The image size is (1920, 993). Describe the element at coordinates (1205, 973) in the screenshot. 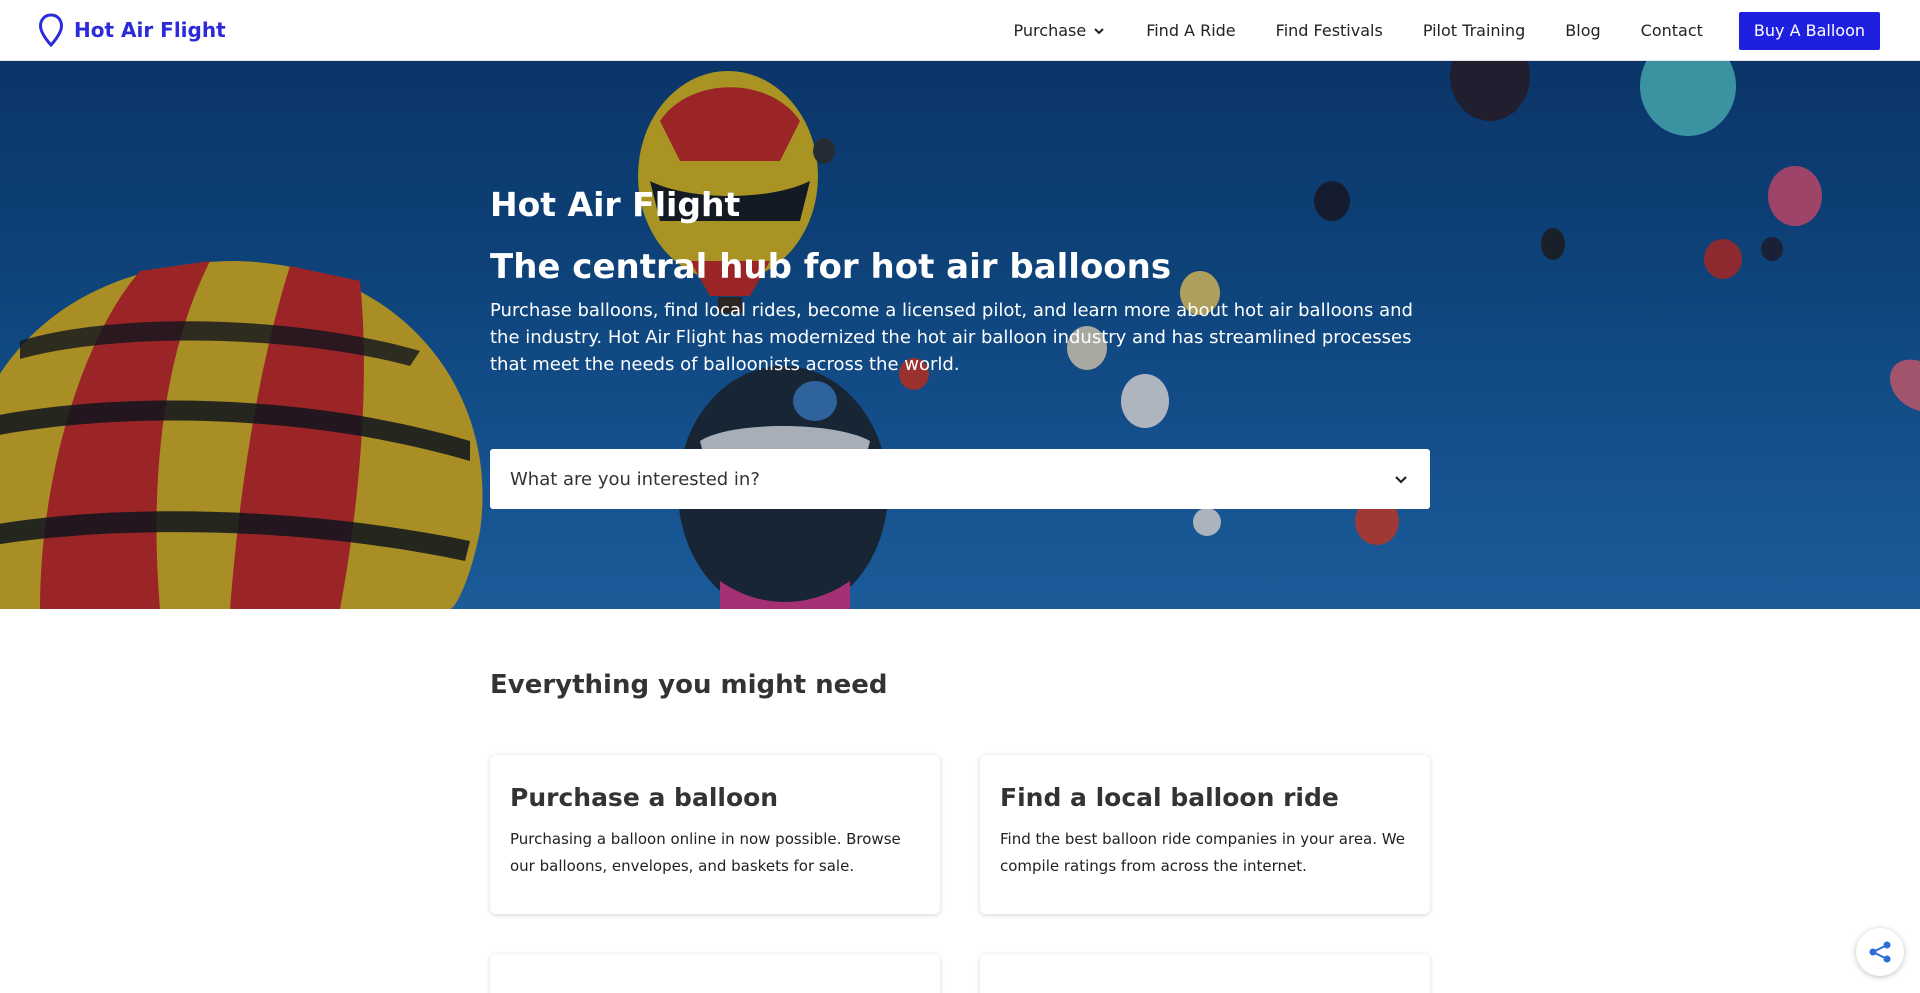

I see `feature-card-partial-right` at that location.